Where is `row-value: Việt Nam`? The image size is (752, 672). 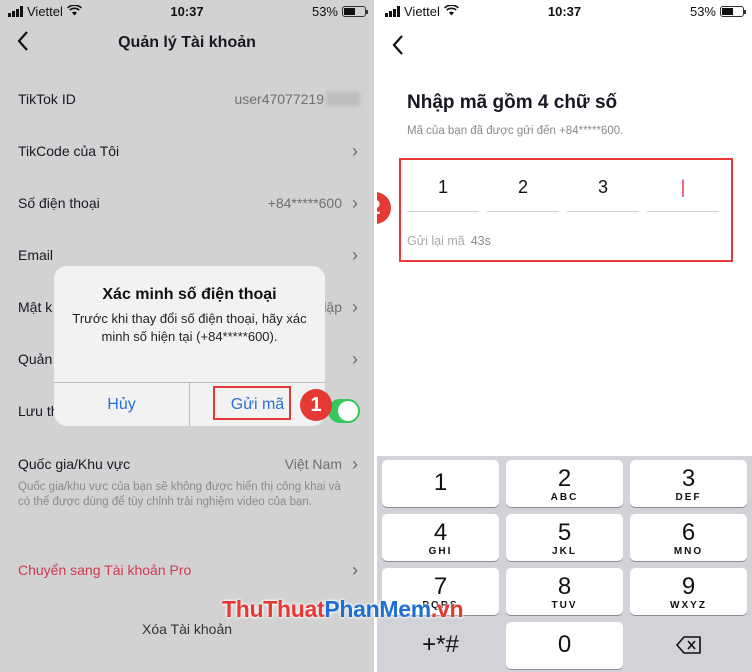 row-value: Việt Nam is located at coordinates (313, 464).